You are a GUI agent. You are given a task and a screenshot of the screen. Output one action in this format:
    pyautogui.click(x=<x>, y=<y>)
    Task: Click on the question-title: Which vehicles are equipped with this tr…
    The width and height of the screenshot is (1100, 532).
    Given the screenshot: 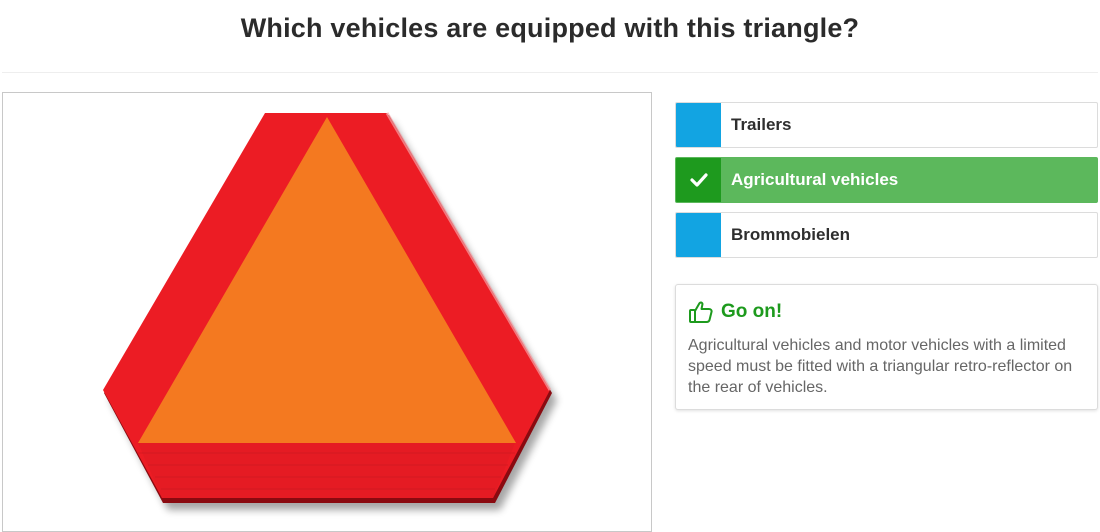 What is the action you would take?
    pyautogui.click(x=550, y=28)
    